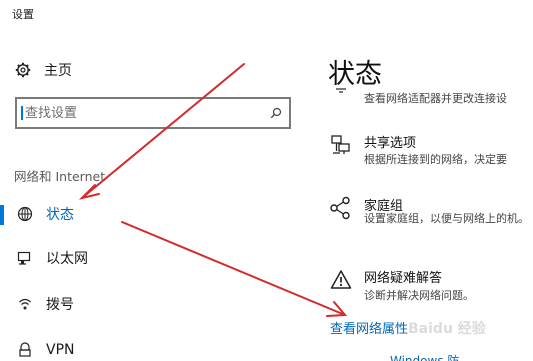 The height and width of the screenshot is (361, 533). What do you see at coordinates (67, 259) in the screenshot?
I see `sidebar-item-label: 以太网` at bounding box center [67, 259].